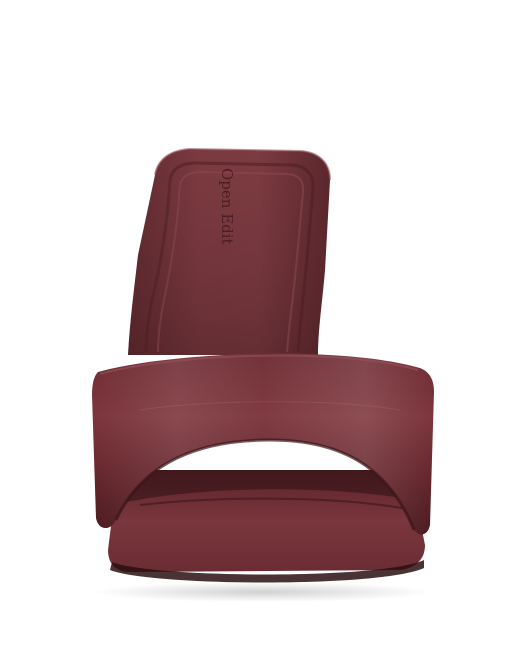 The height and width of the screenshot is (650, 520). Describe the element at coordinates (227, 206) in the screenshot. I see `insole-brand-logo: Open Edit` at that location.